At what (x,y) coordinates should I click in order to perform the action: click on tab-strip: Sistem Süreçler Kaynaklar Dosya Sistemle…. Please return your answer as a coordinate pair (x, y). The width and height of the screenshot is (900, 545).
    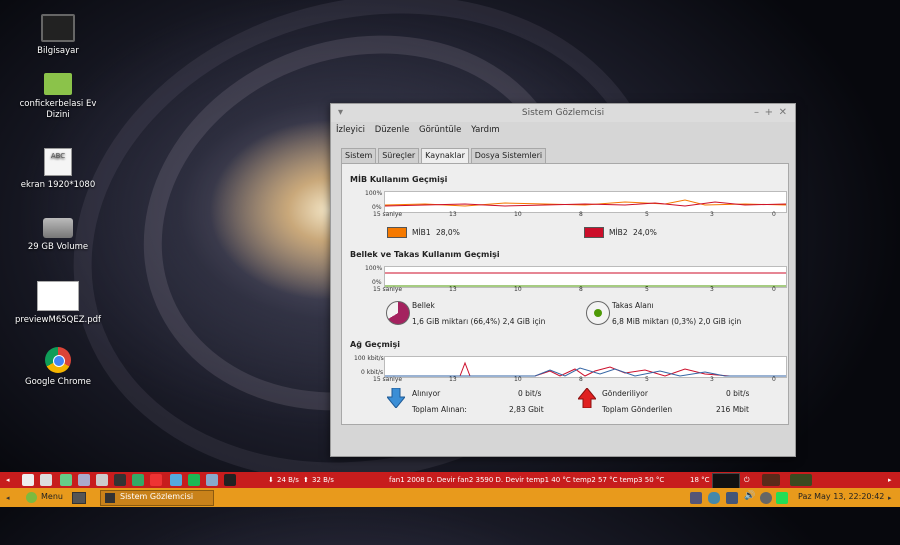
    Looking at the image, I should click on (444, 156).